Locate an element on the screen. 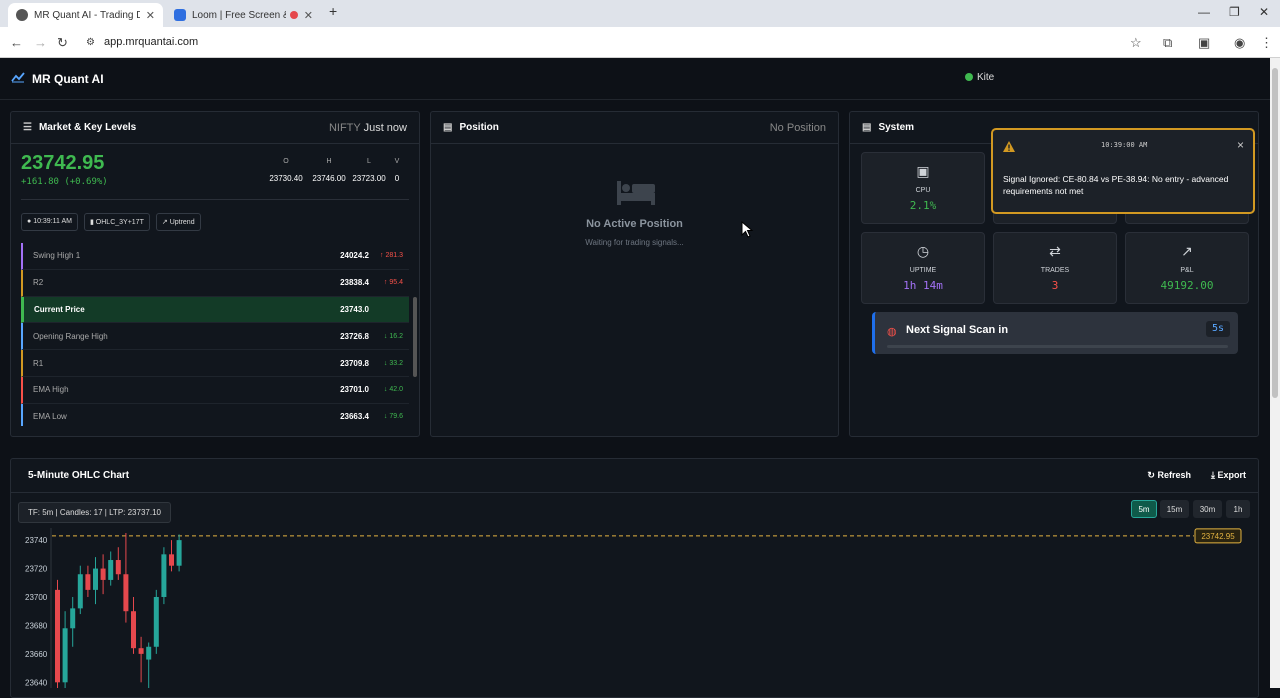  tab-label: MR Quant AI - Trading Dashbo is located at coordinates (87, 15).